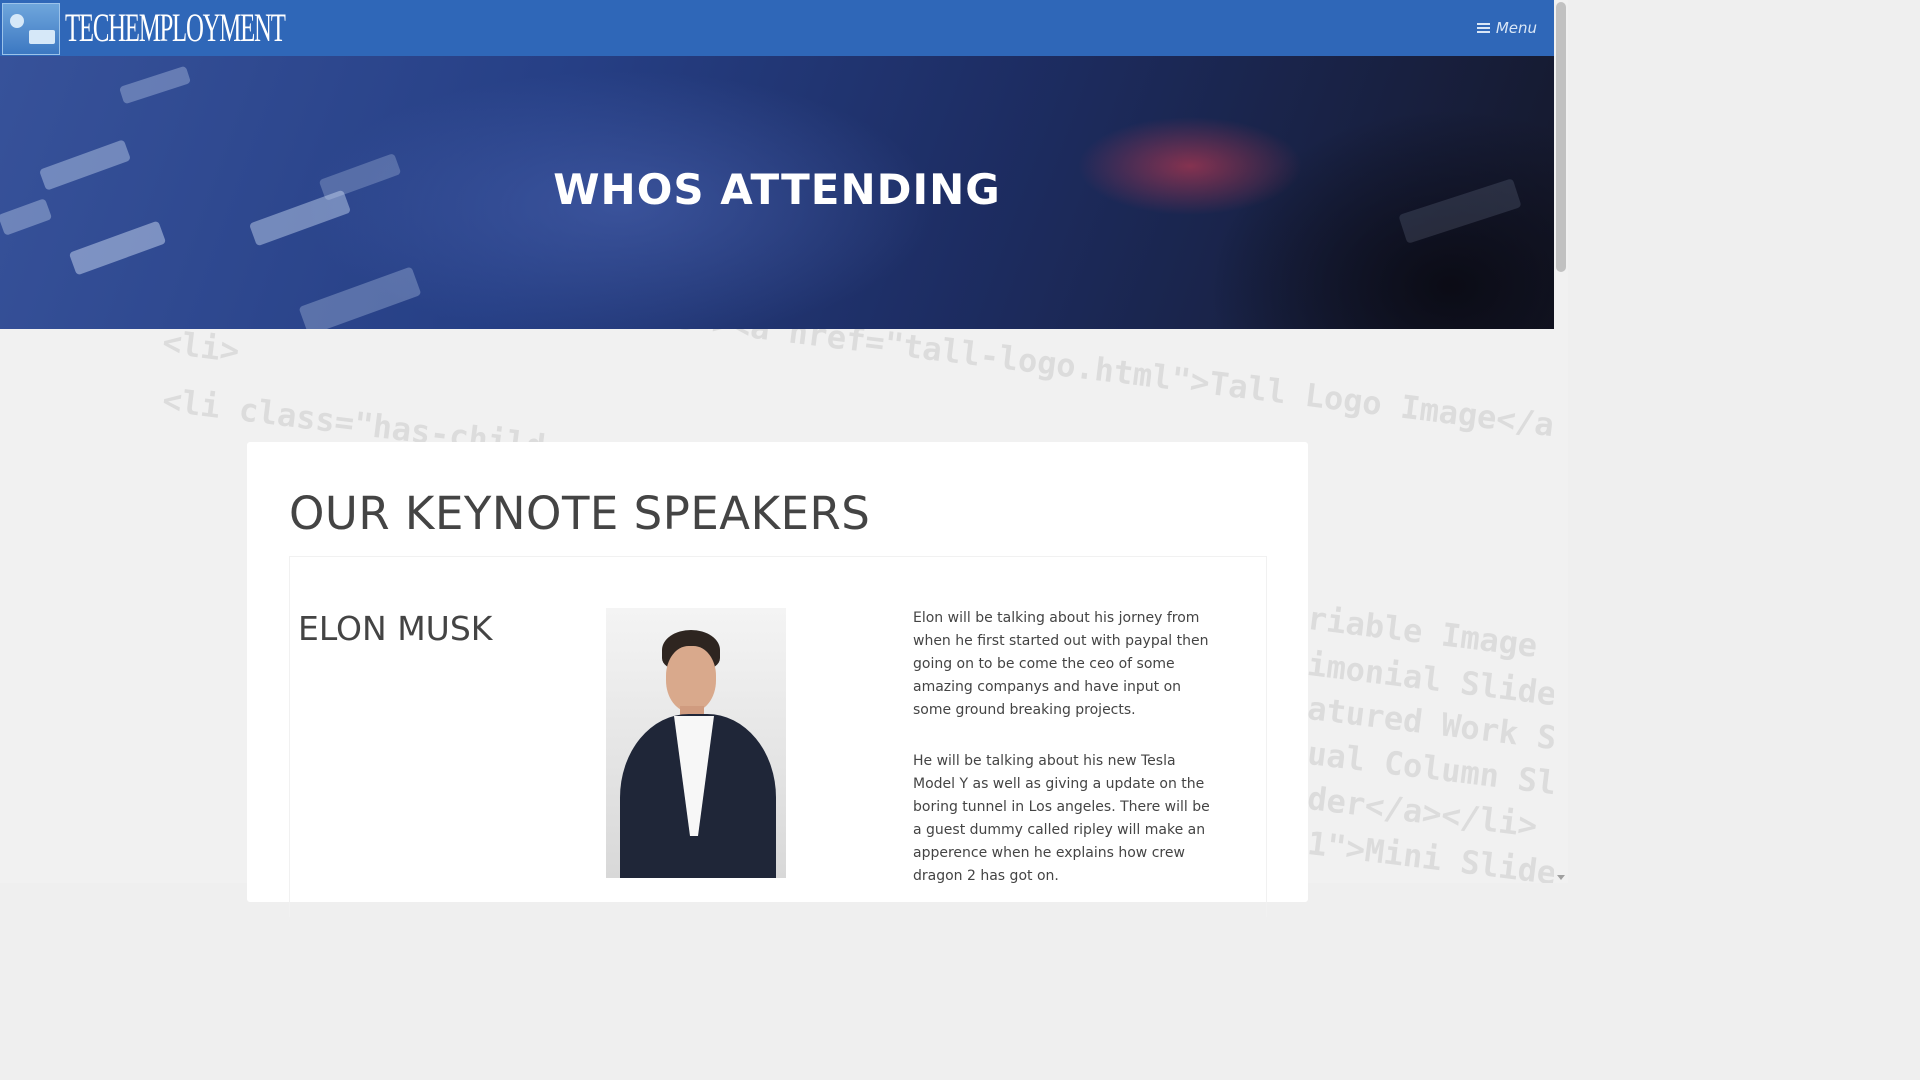 The width and height of the screenshot is (1920, 1080). Describe the element at coordinates (201, 350) in the screenshot. I see `code-text-line: <li>` at that location.